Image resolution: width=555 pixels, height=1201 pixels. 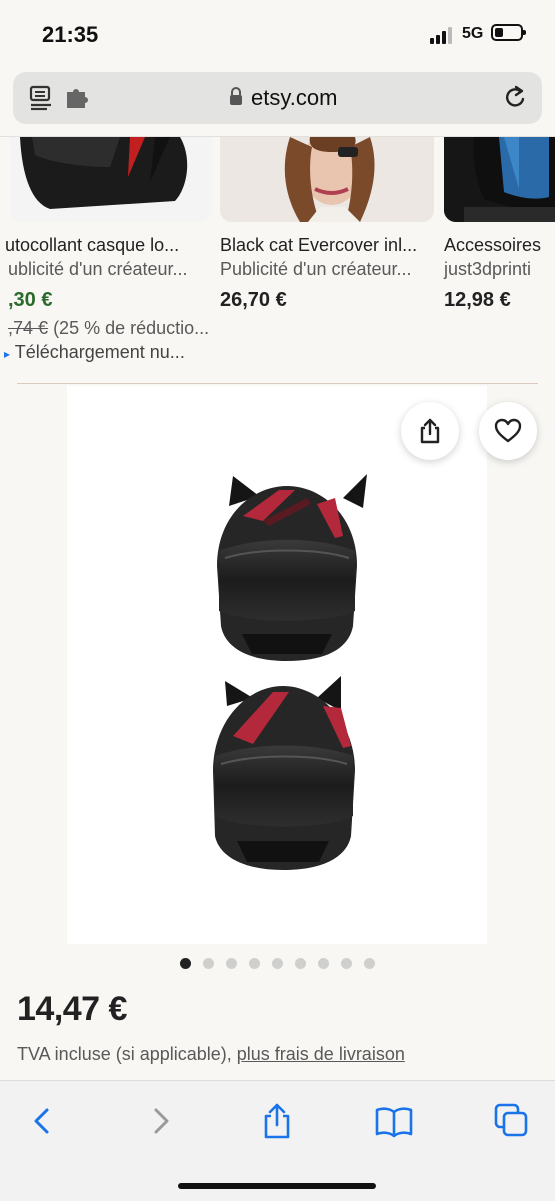 I want to click on shipping-link: plus frais de livraison, so click(x=321, y=1054).